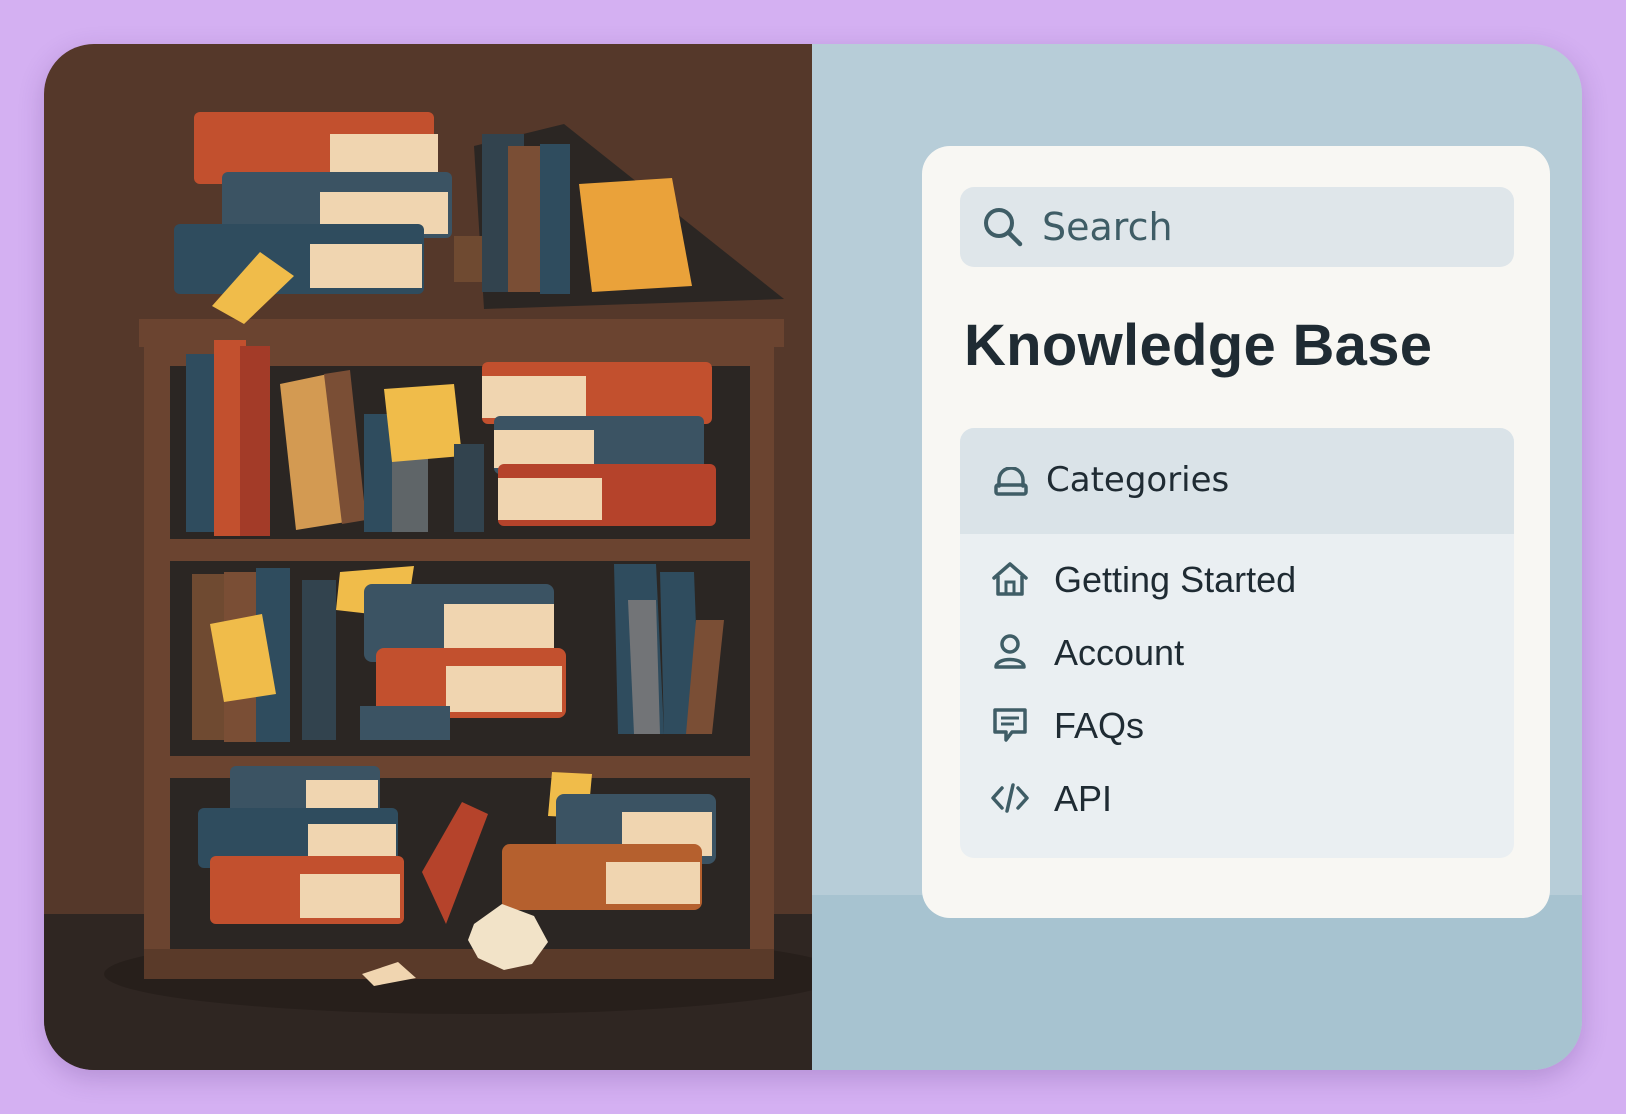 Image resolution: width=1626 pixels, height=1114 pixels. I want to click on chat-bubble-icon, so click(1010, 725).